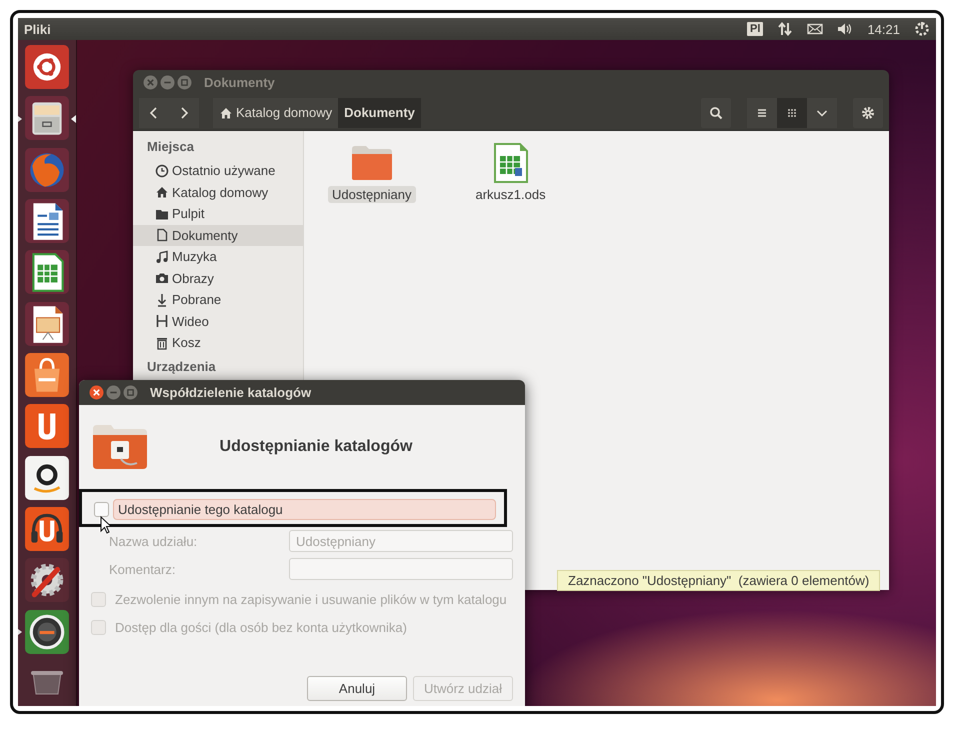 The width and height of the screenshot is (960, 730). Describe the element at coordinates (511, 173) in the screenshot. I see `file-item: arkusz1.ods` at that location.